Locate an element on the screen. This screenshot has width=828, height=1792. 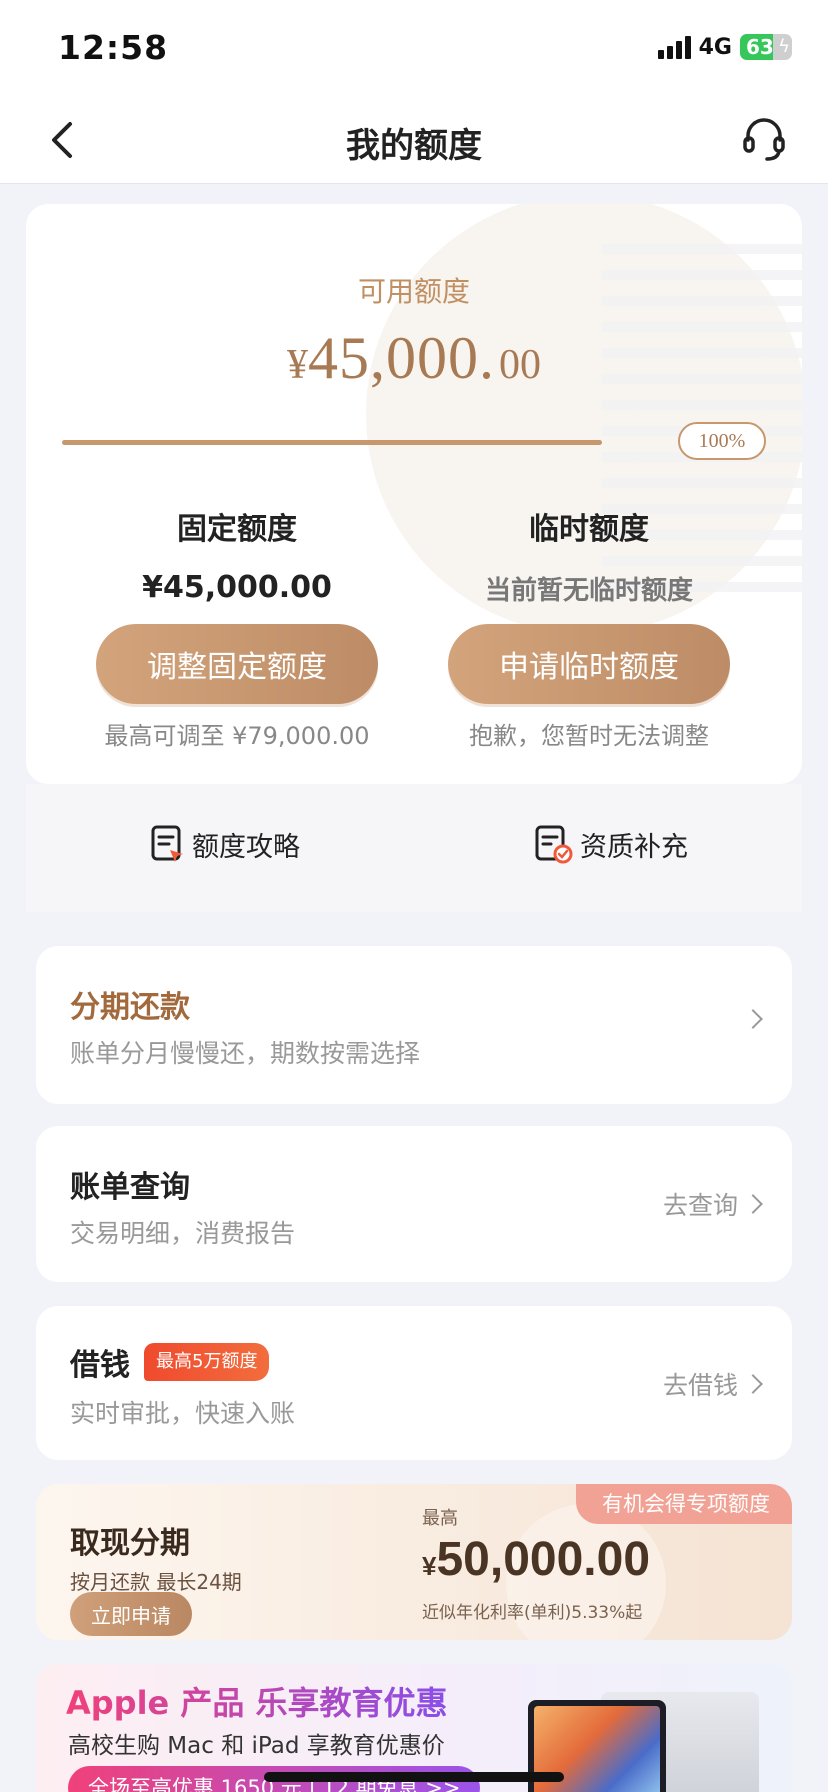
bill-query-action-label: 去查询 is located at coordinates (700, 1205).